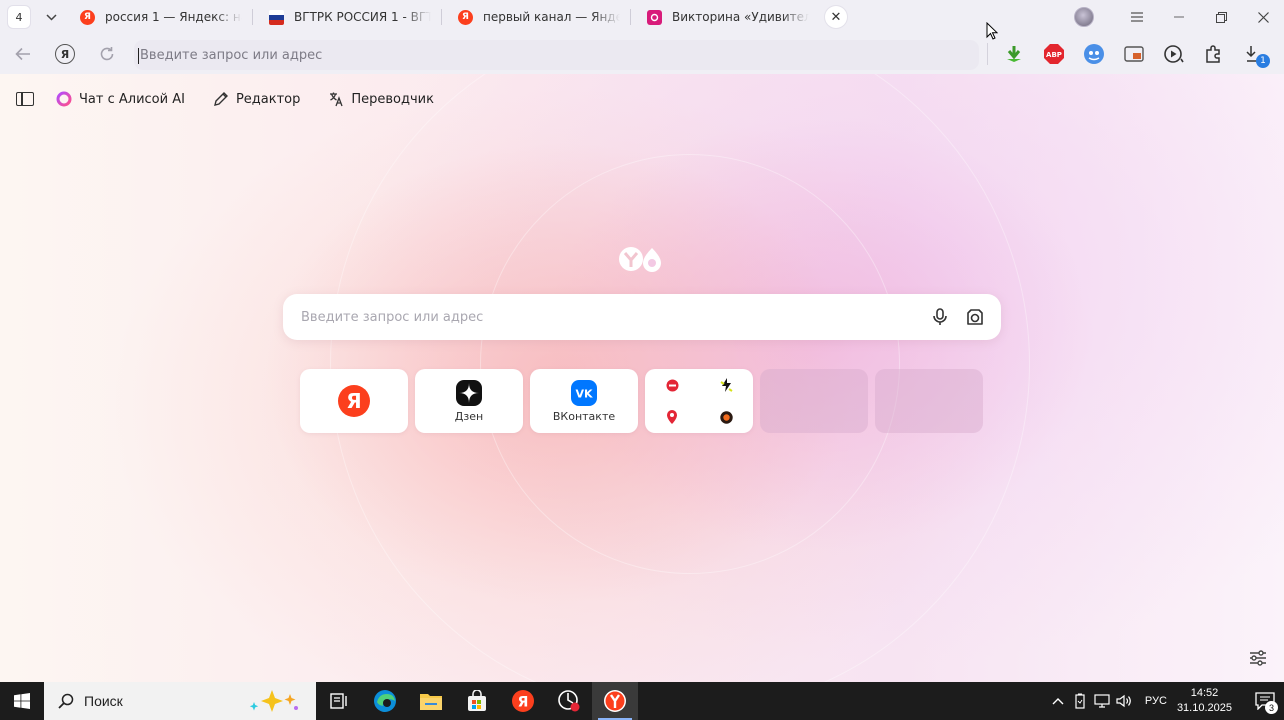  I want to click on tile-yandex: Я, so click(354, 401).